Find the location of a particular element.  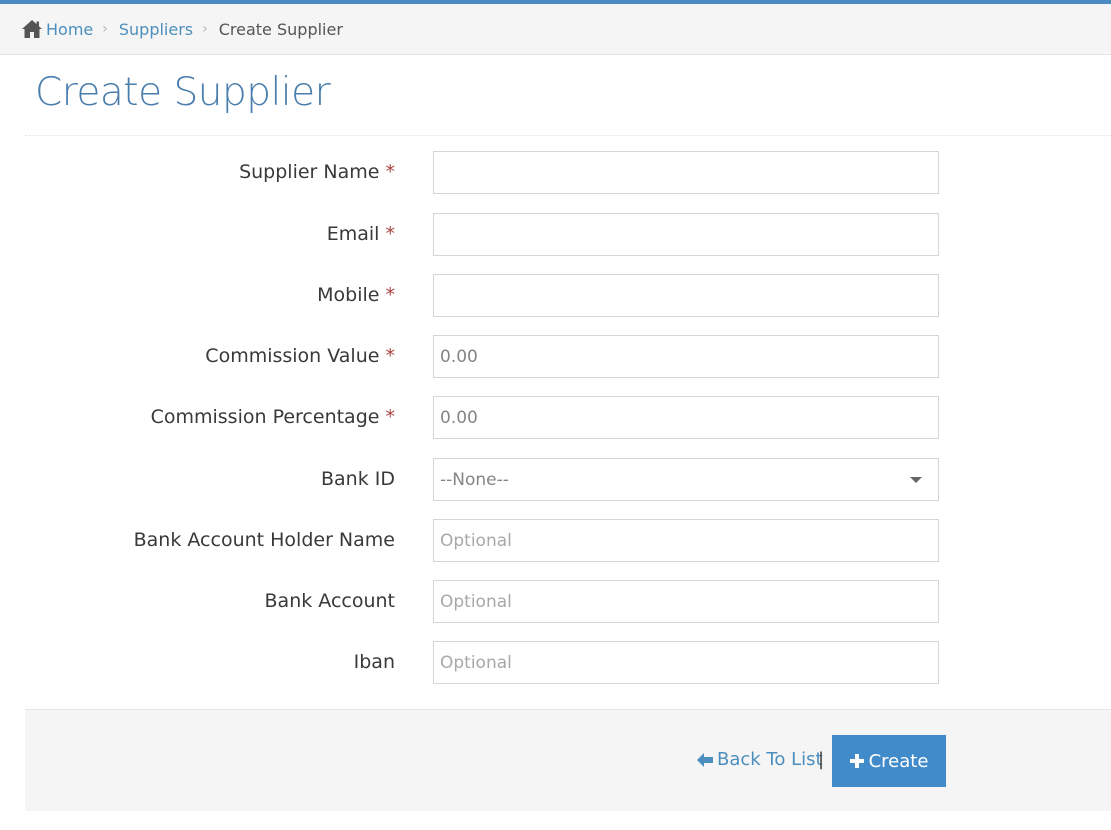

form-row-supplier-name: Supplier Name * is located at coordinates (555, 172).